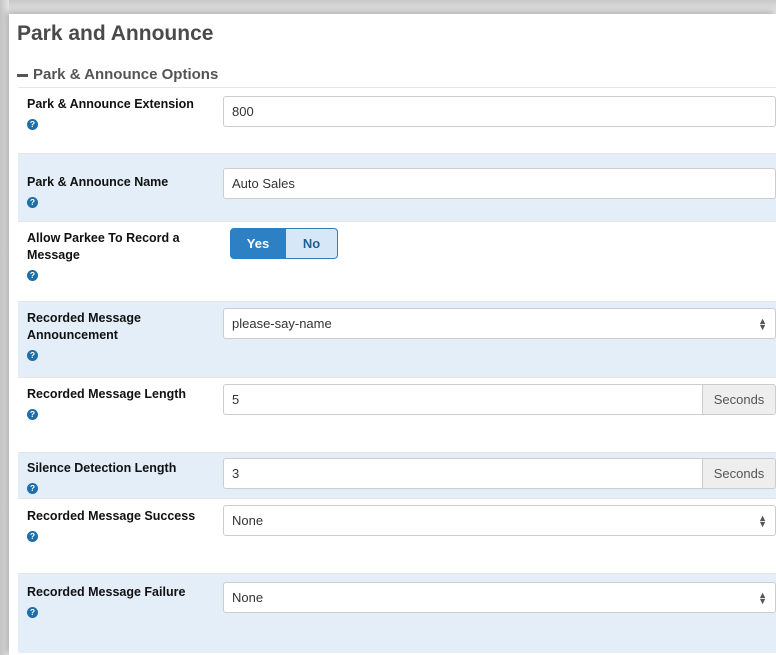 This screenshot has height=655, width=776. I want to click on record-toggle: Yes No, so click(284, 243).